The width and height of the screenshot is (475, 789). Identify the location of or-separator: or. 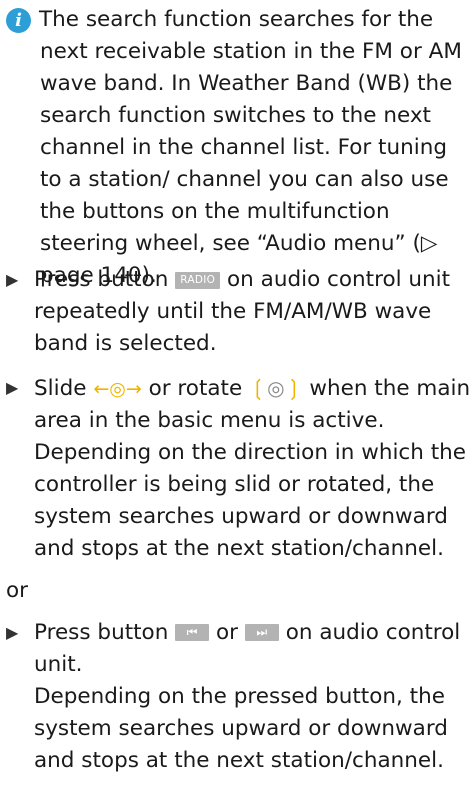
(17, 590).